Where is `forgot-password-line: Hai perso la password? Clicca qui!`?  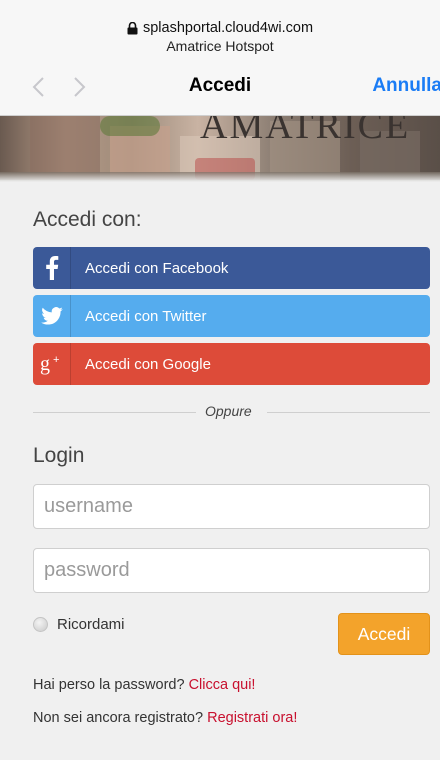 forgot-password-line: Hai perso la password? Clicca qui! is located at coordinates (144, 685).